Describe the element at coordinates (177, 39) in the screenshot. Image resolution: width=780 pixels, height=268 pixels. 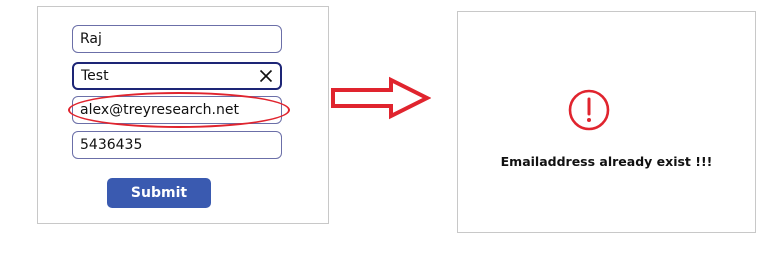
I see `first-name-field: Raj` at that location.